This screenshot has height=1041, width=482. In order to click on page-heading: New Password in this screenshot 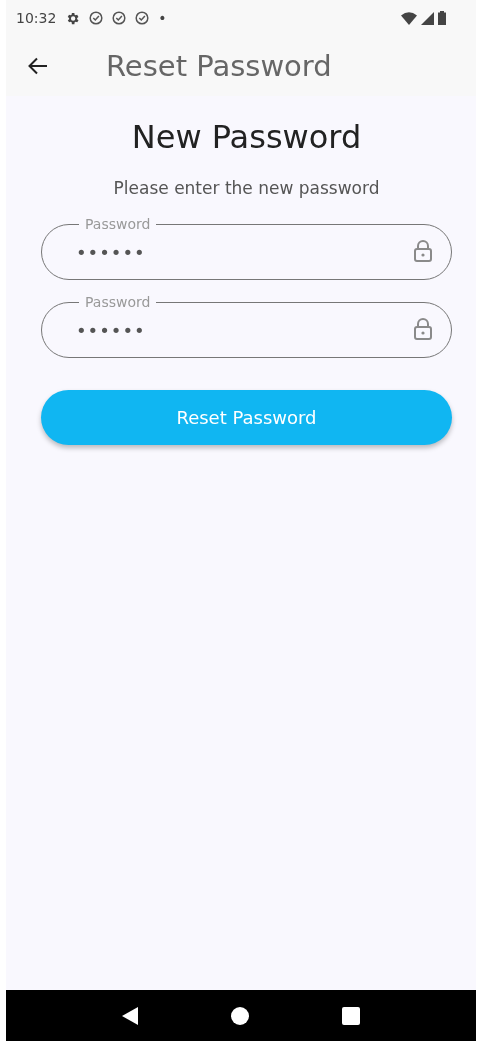, I will do `click(246, 137)`.